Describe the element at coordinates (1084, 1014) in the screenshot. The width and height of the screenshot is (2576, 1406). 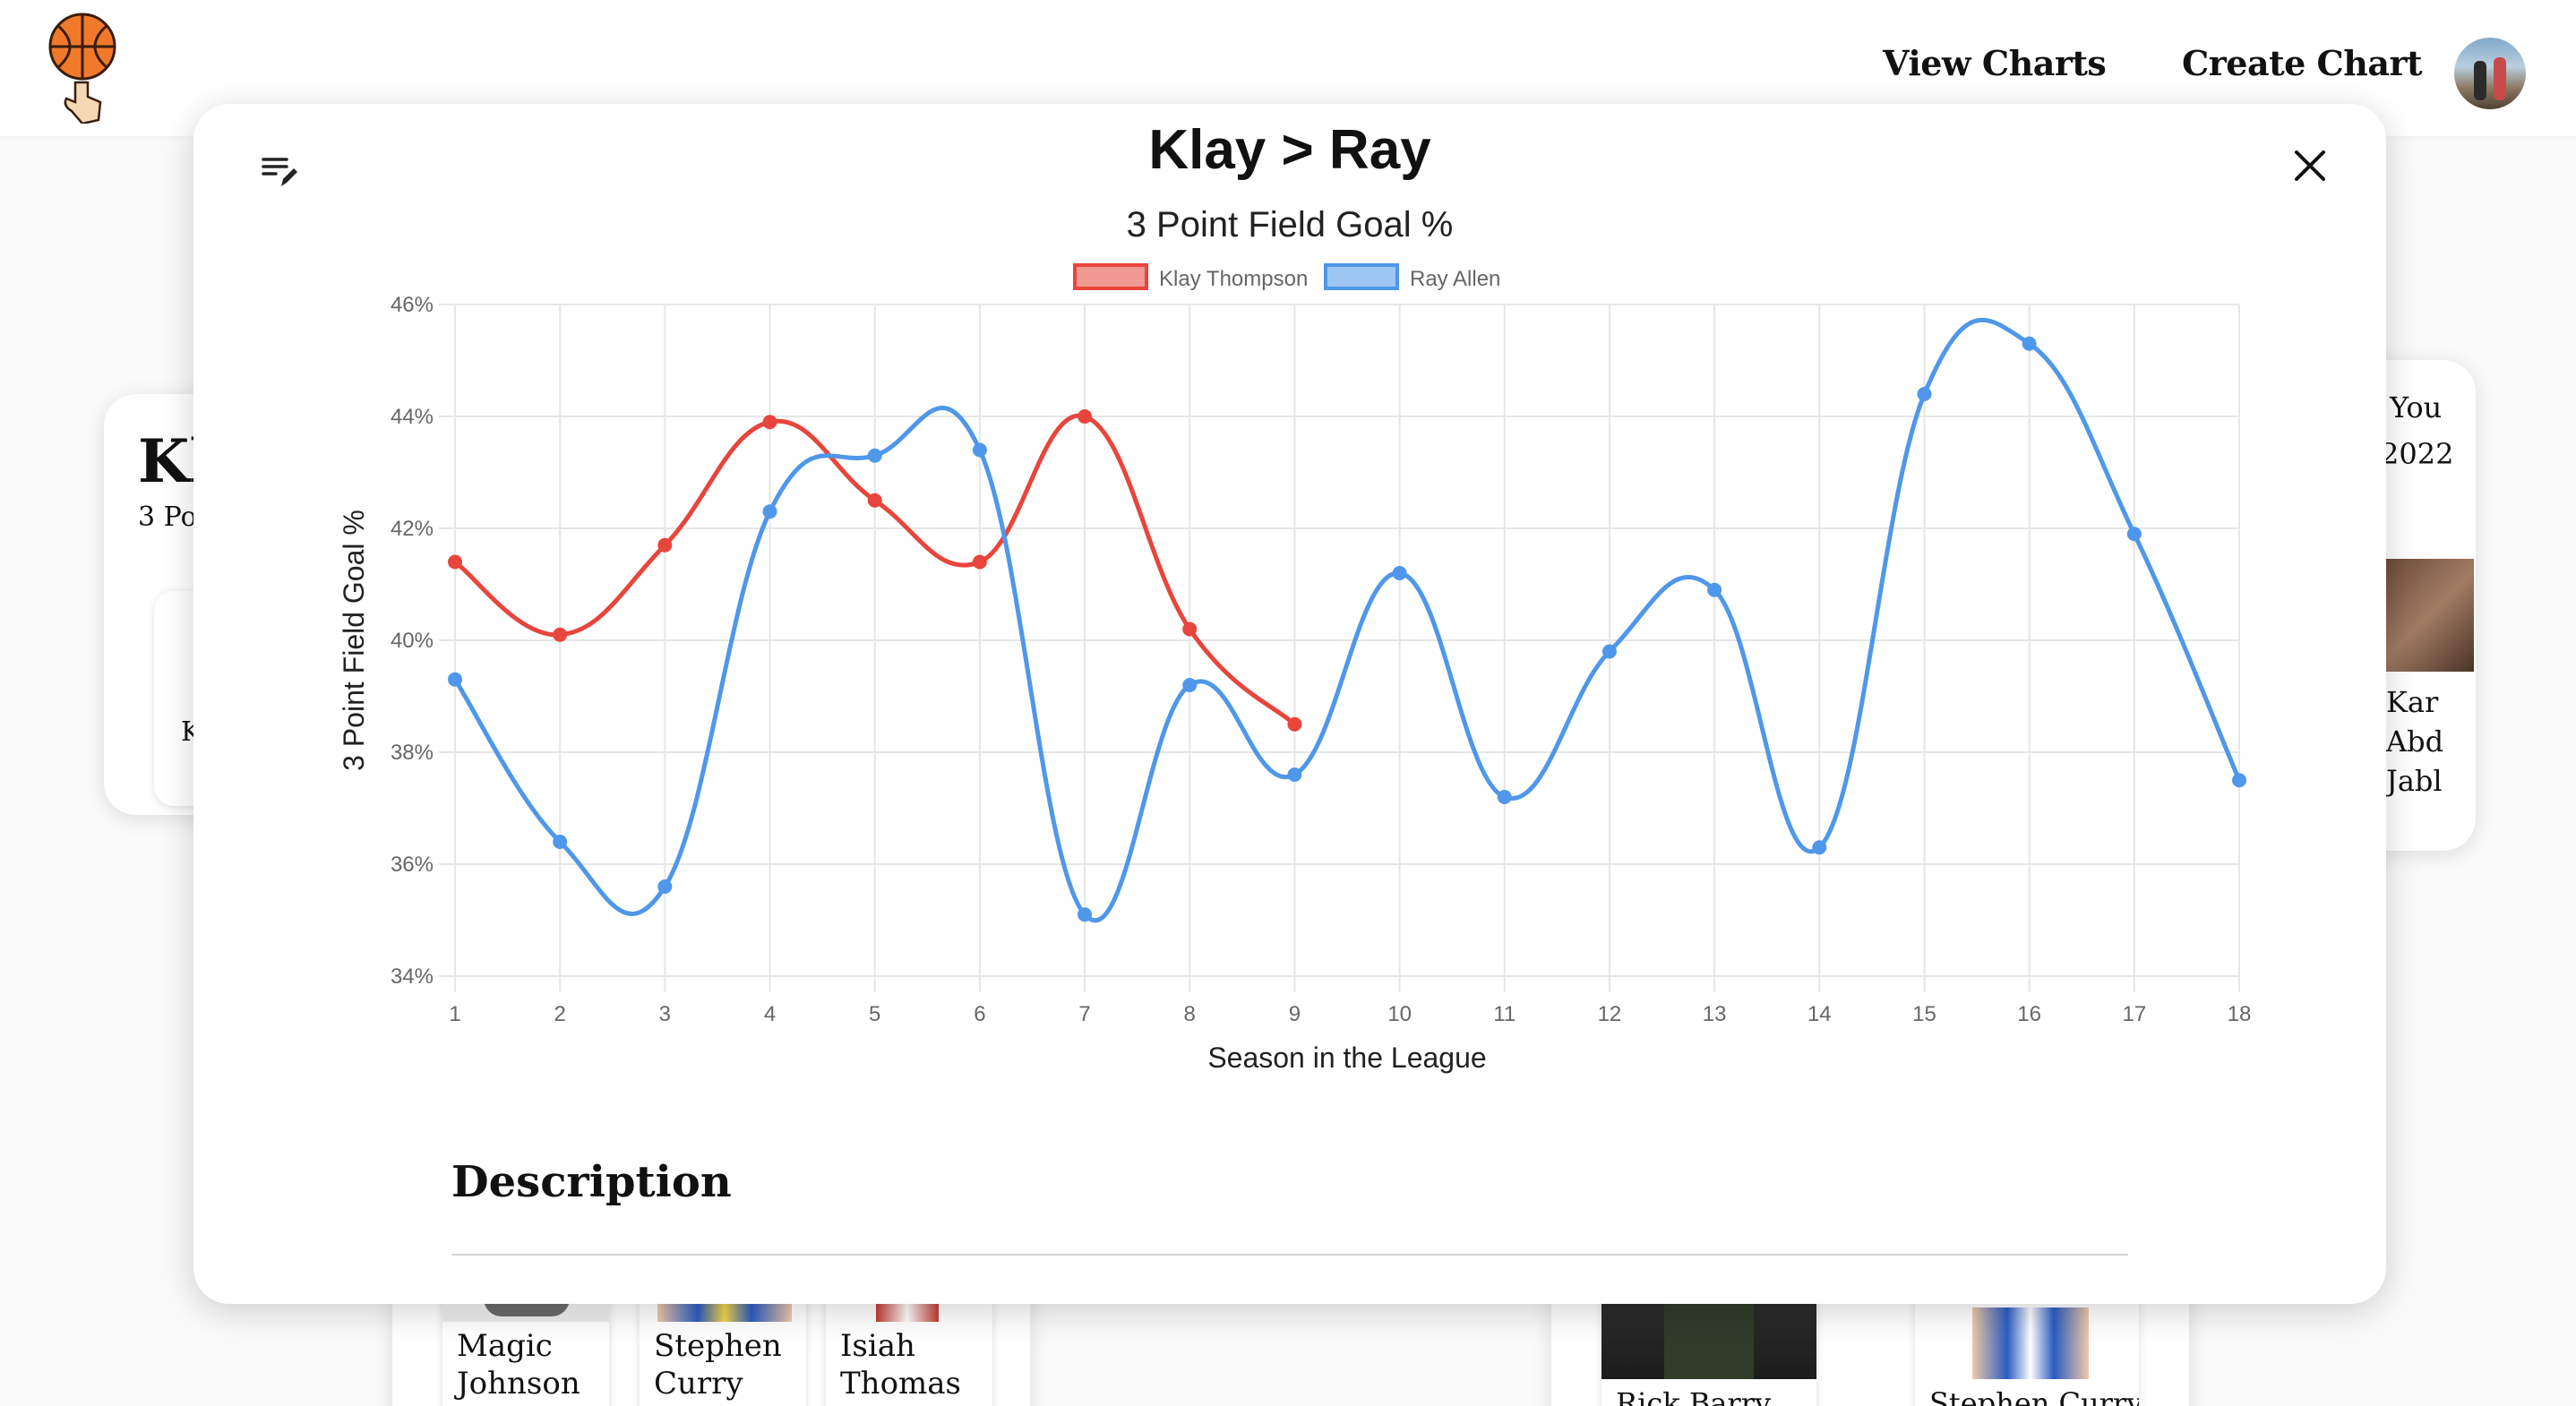
I see `x-tick-label: 7` at that location.